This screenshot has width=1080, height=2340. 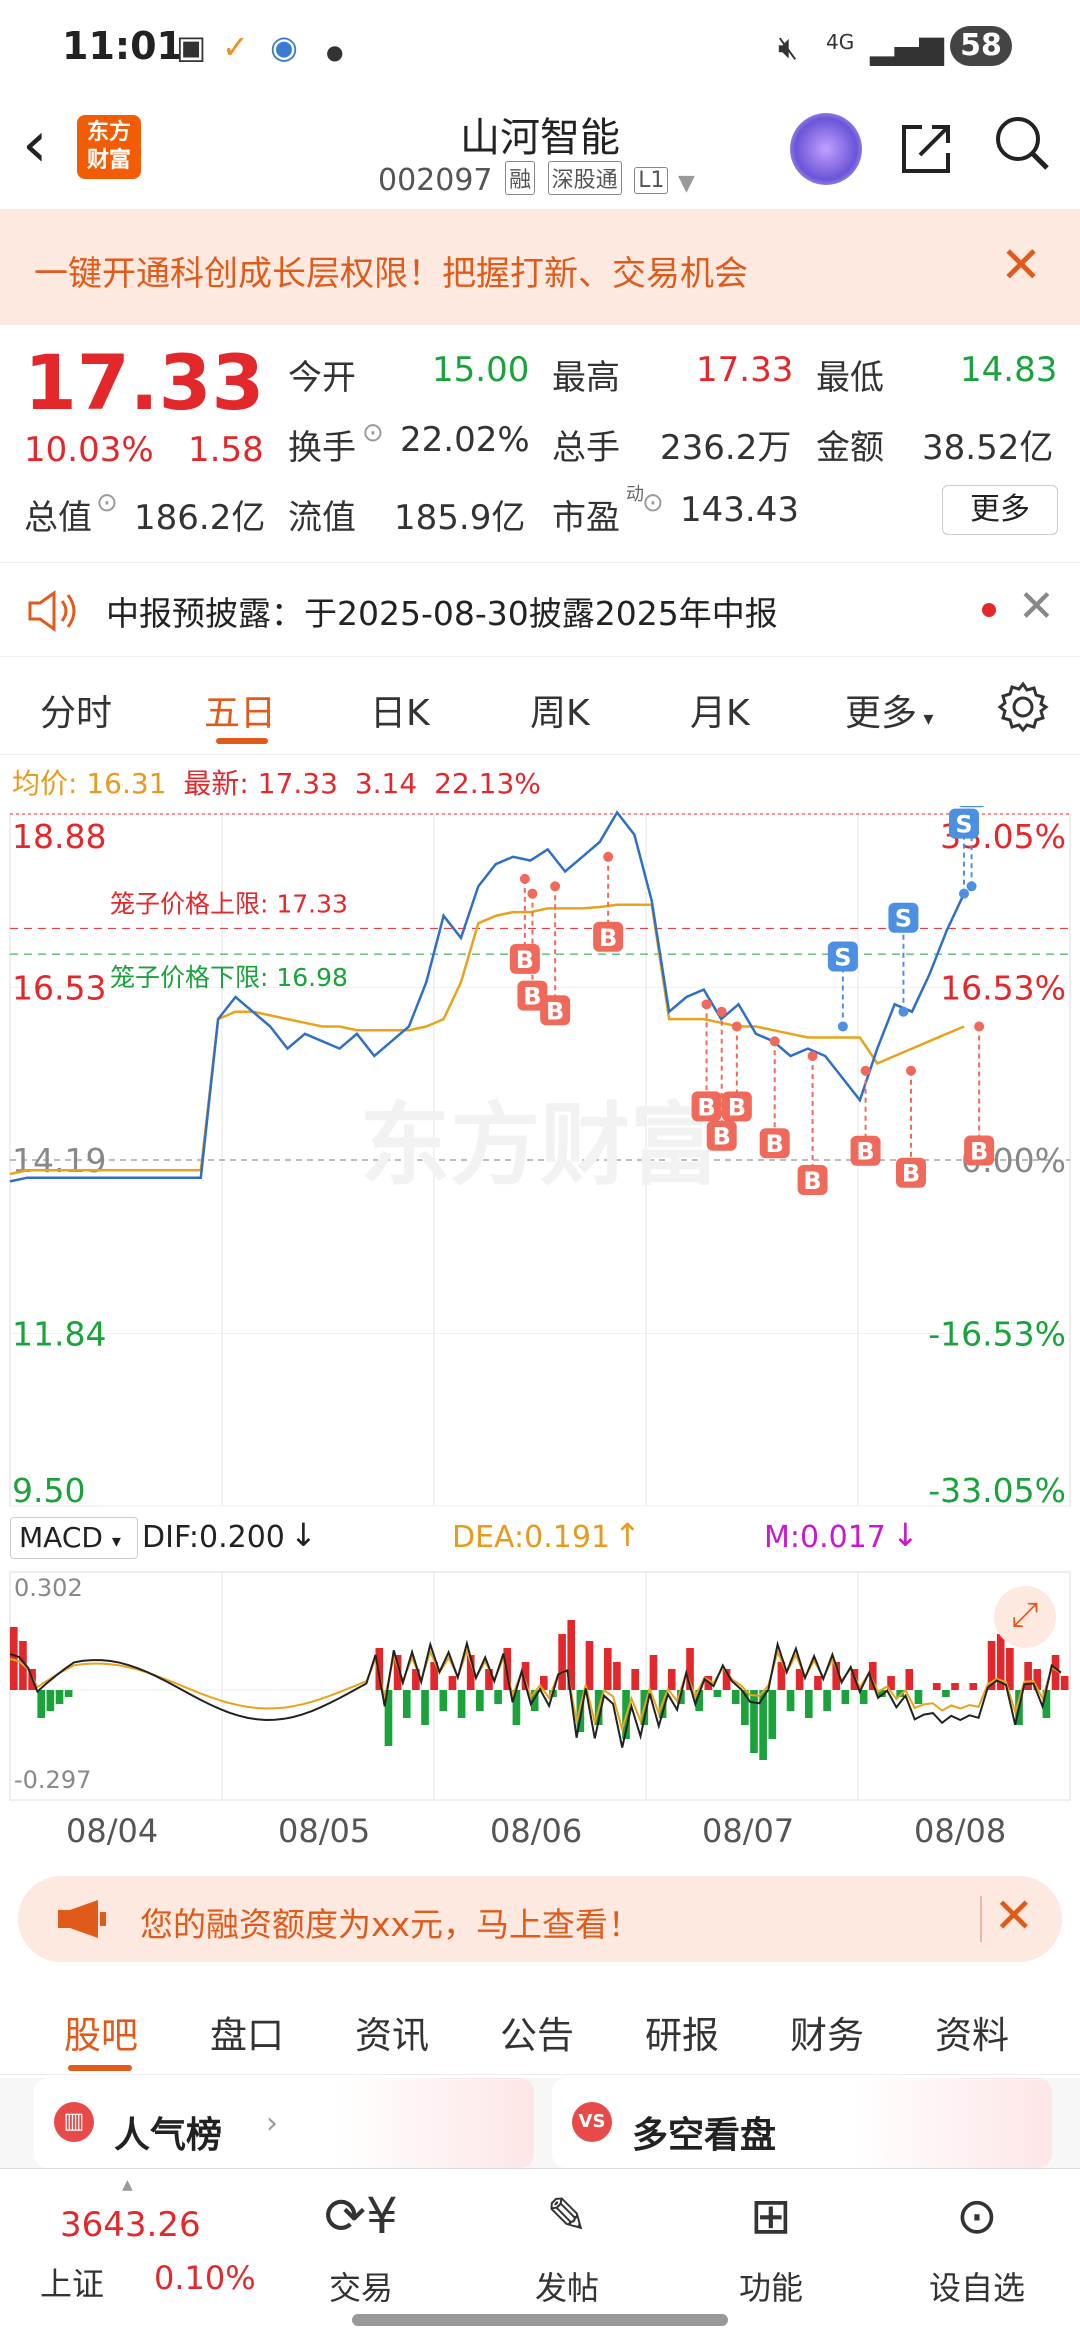 What do you see at coordinates (682, 2032) in the screenshot?
I see `tab-research: 研报` at bounding box center [682, 2032].